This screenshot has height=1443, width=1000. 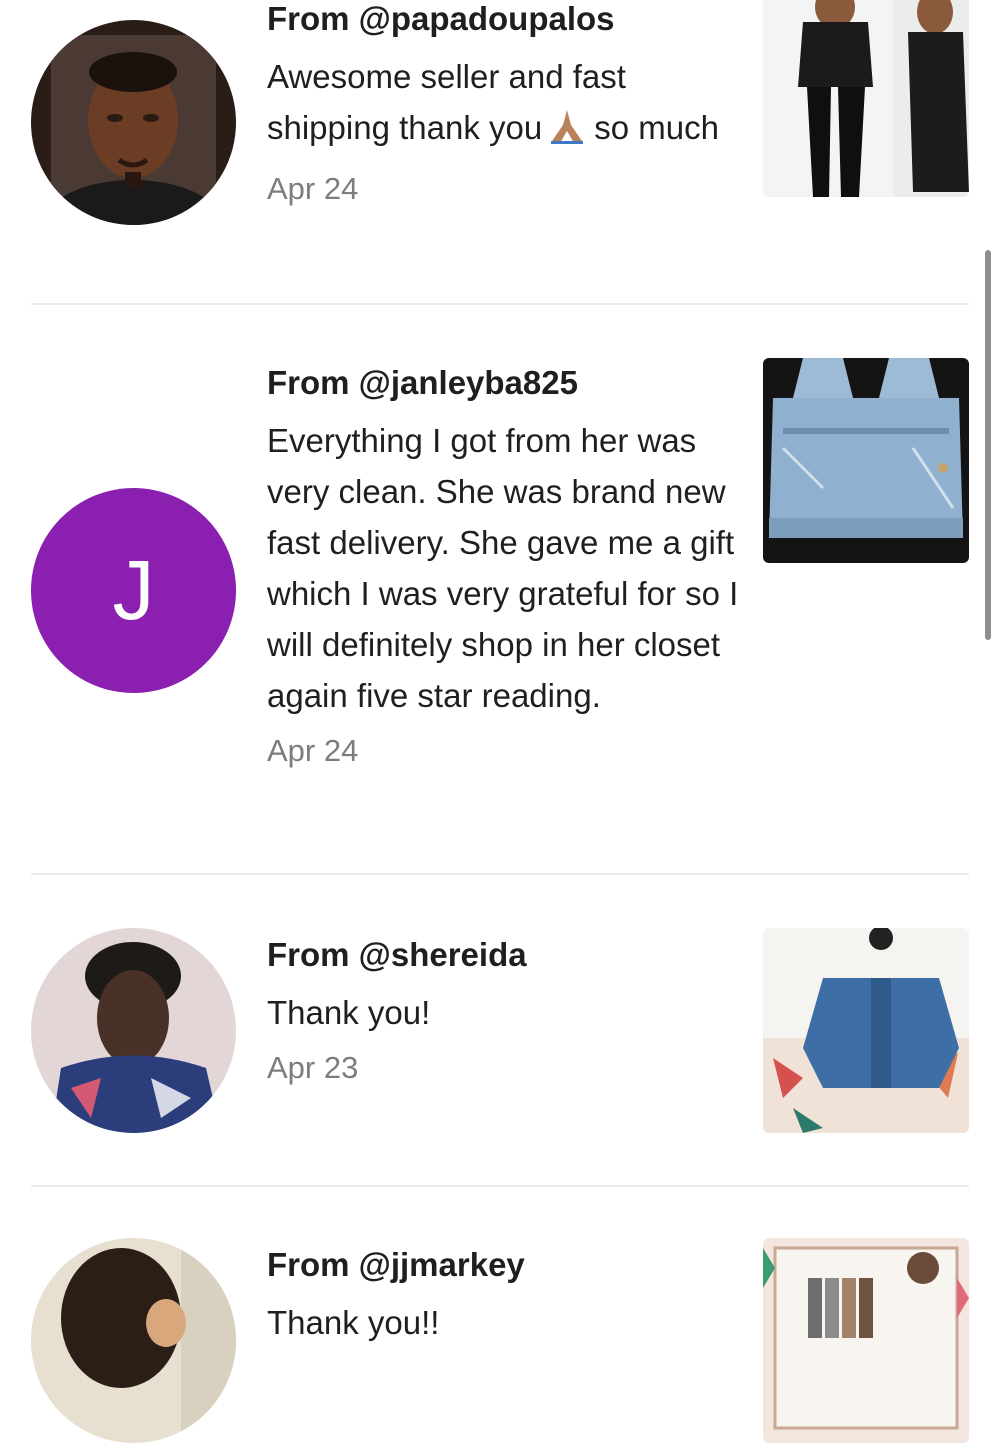 What do you see at coordinates (504, 1012) in the screenshot?
I see `review-content: From @shereida Thank you! Apr 23` at bounding box center [504, 1012].